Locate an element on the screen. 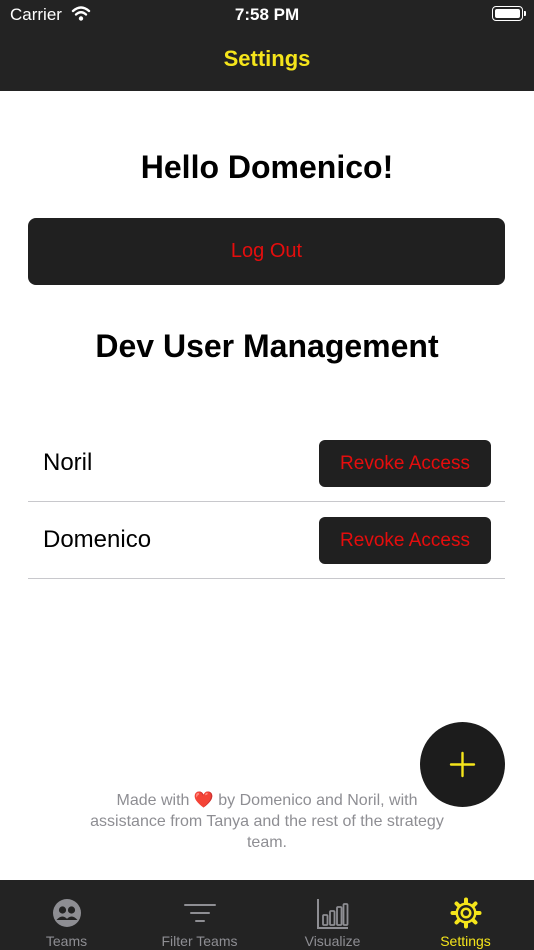 The image size is (534, 950). status-time: 7:58 PM is located at coordinates (267, 14).